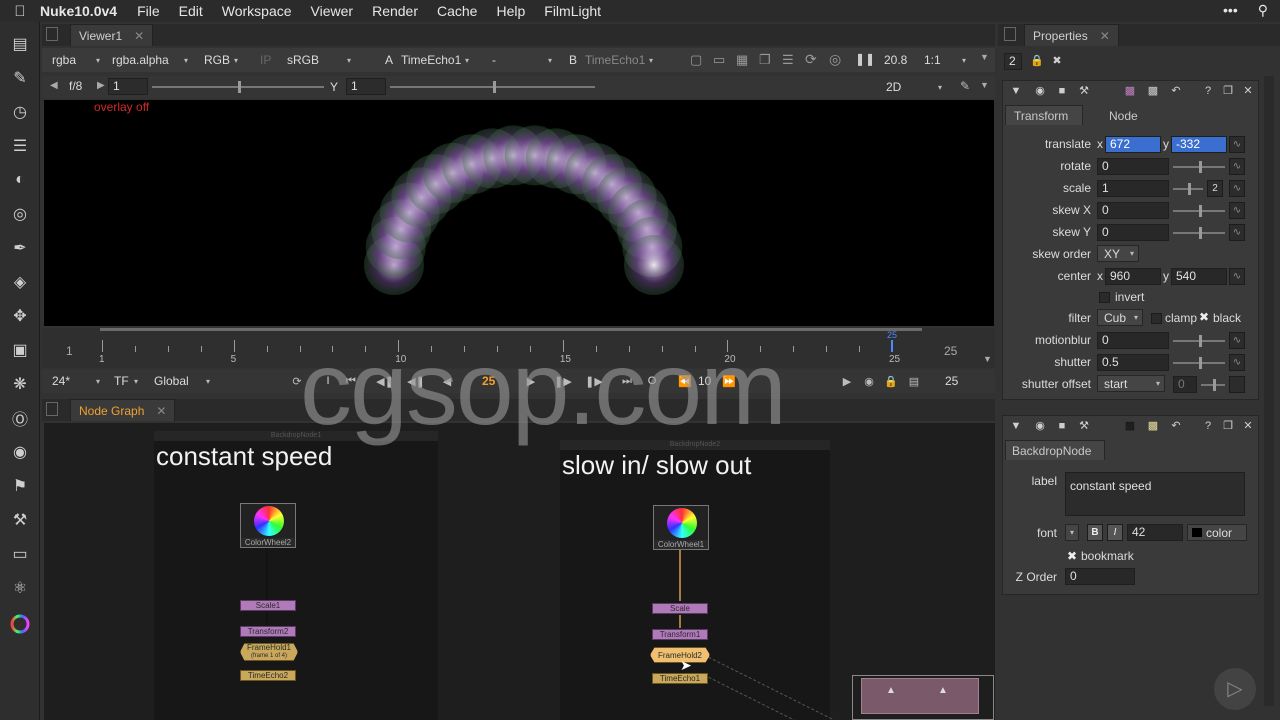  What do you see at coordinates (835, 59) in the screenshot?
I see `target-icon: ◎` at bounding box center [835, 59].